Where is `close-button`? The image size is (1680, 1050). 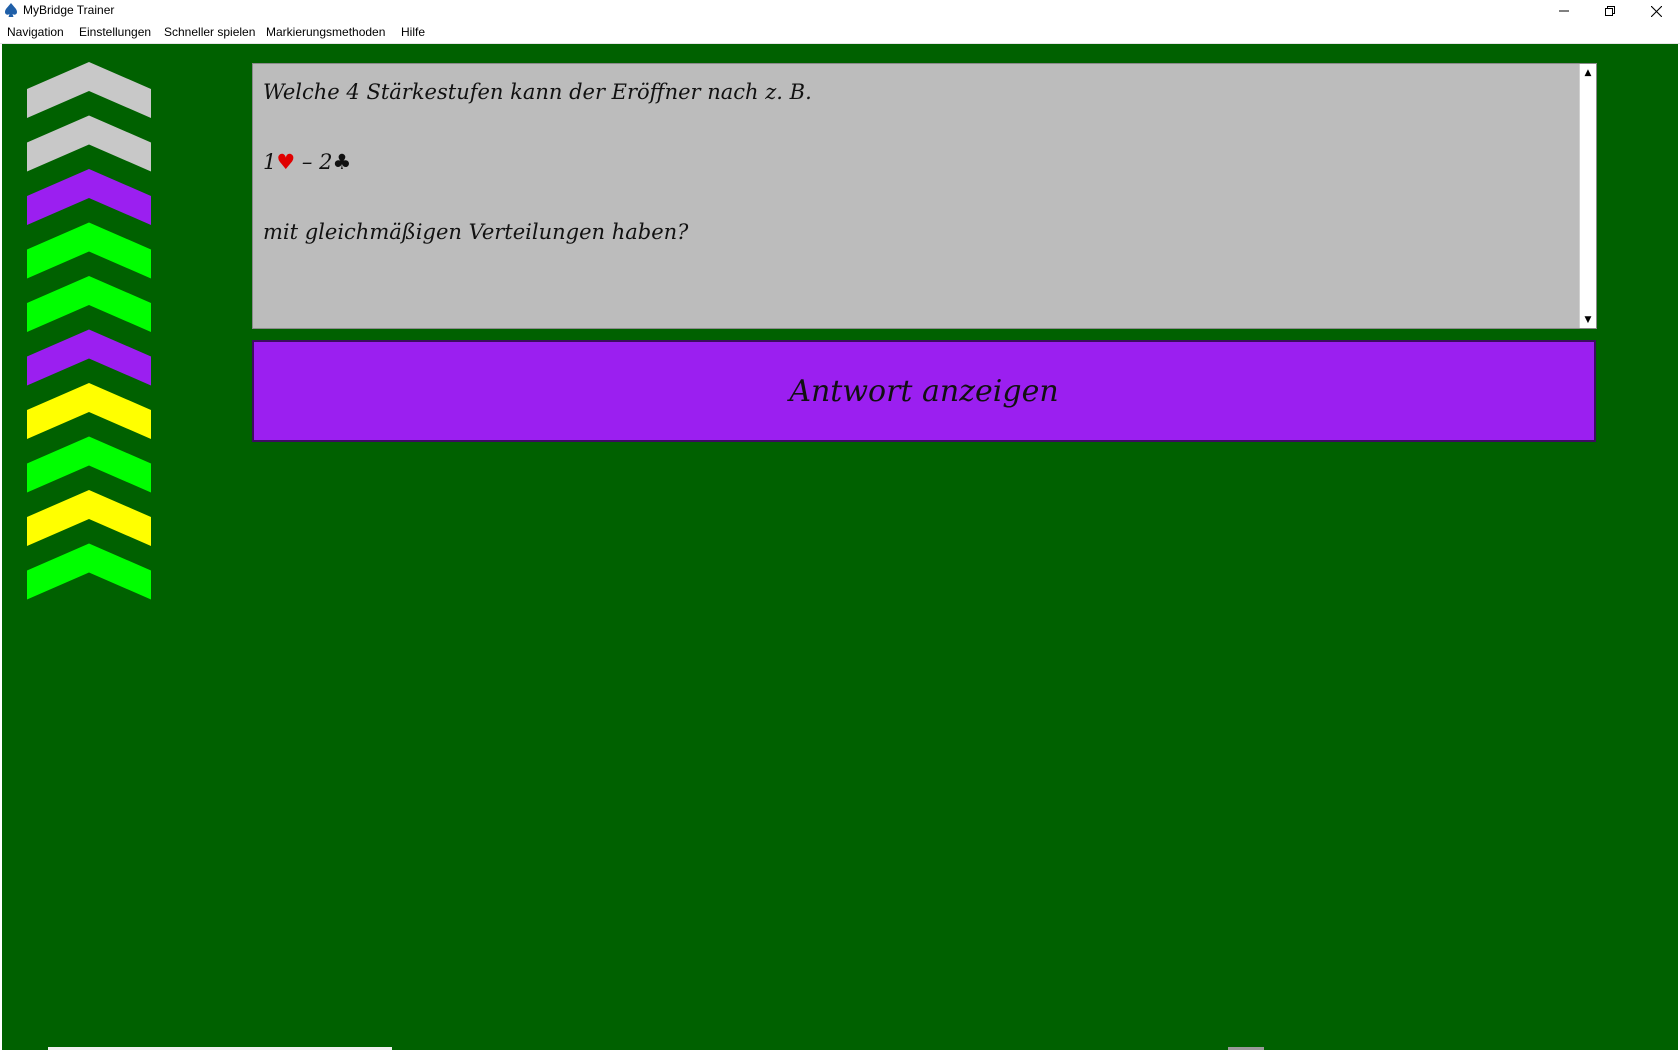
close-button is located at coordinates (1656, 11).